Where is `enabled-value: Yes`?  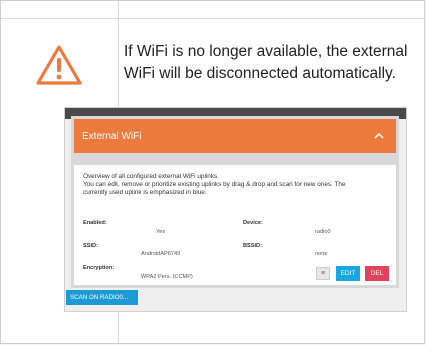
enabled-value: Yes is located at coordinates (161, 232).